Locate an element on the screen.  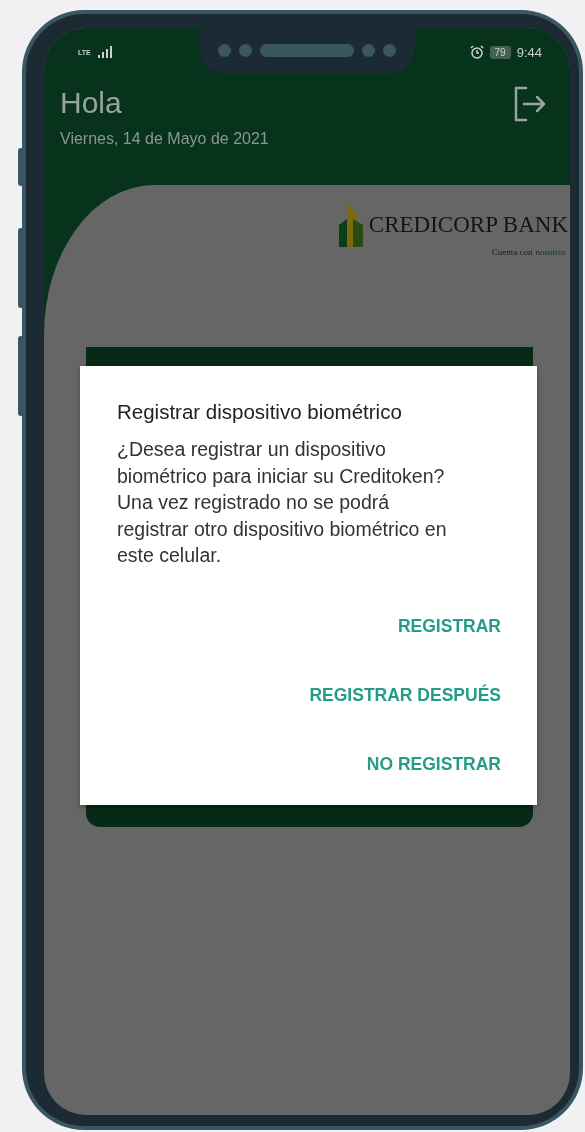
bank-name: CREDICORP BANK is located at coordinates (468, 225).